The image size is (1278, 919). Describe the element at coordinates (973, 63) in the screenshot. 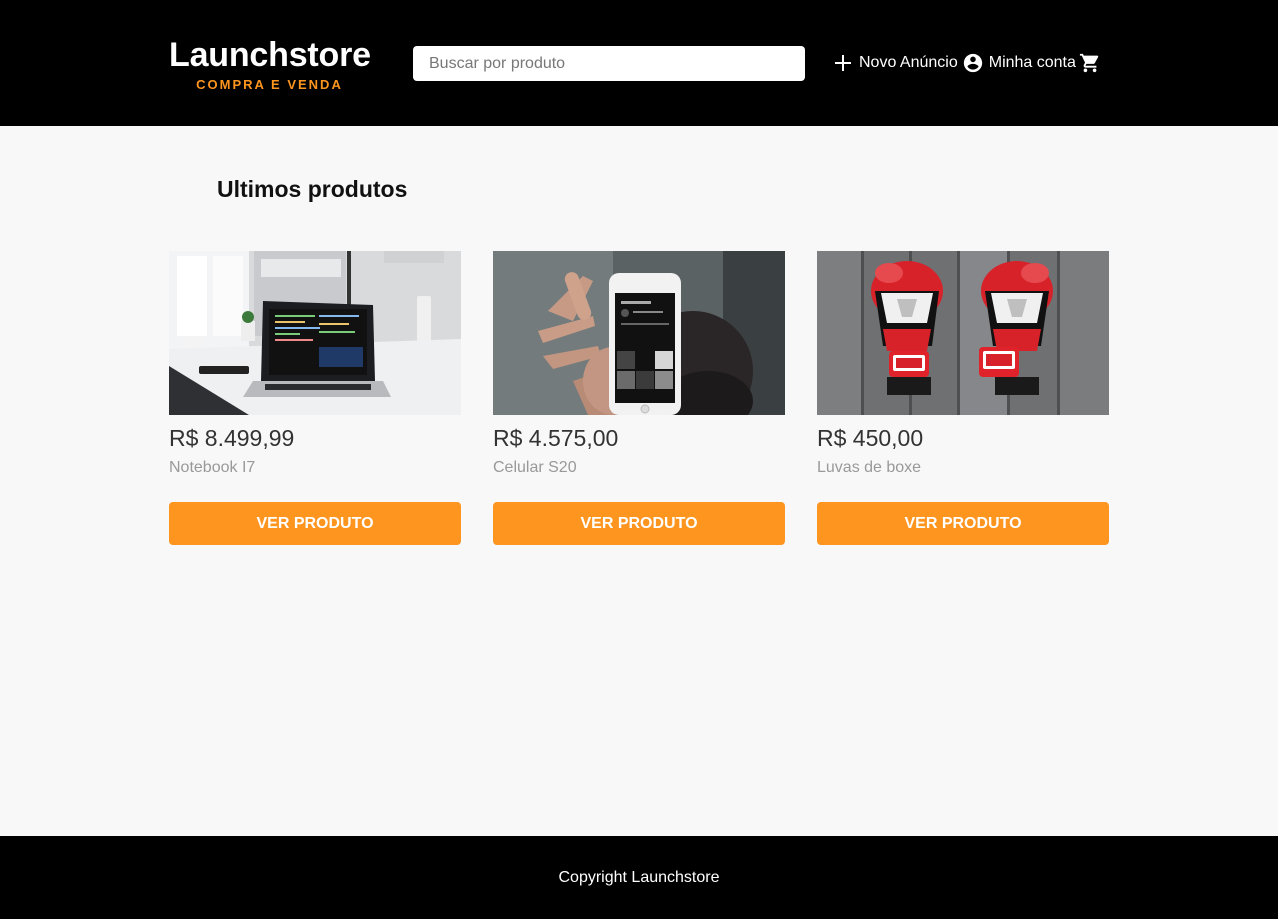

I see `account-circle-icon` at that location.